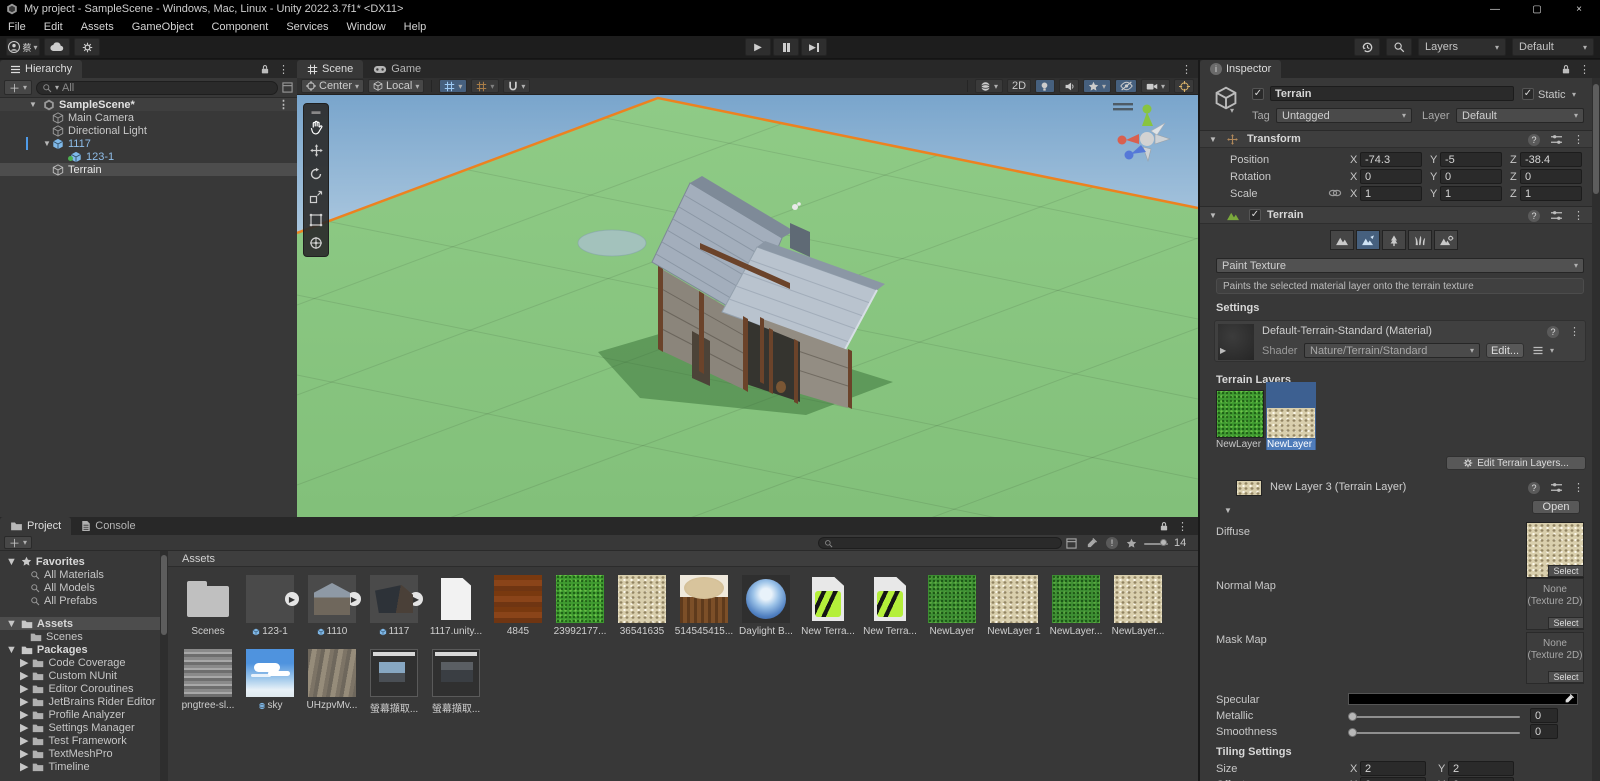 Image resolution: width=1600 pixels, height=781 pixels. I want to click on scrollbar-thumb, so click(164, 595).